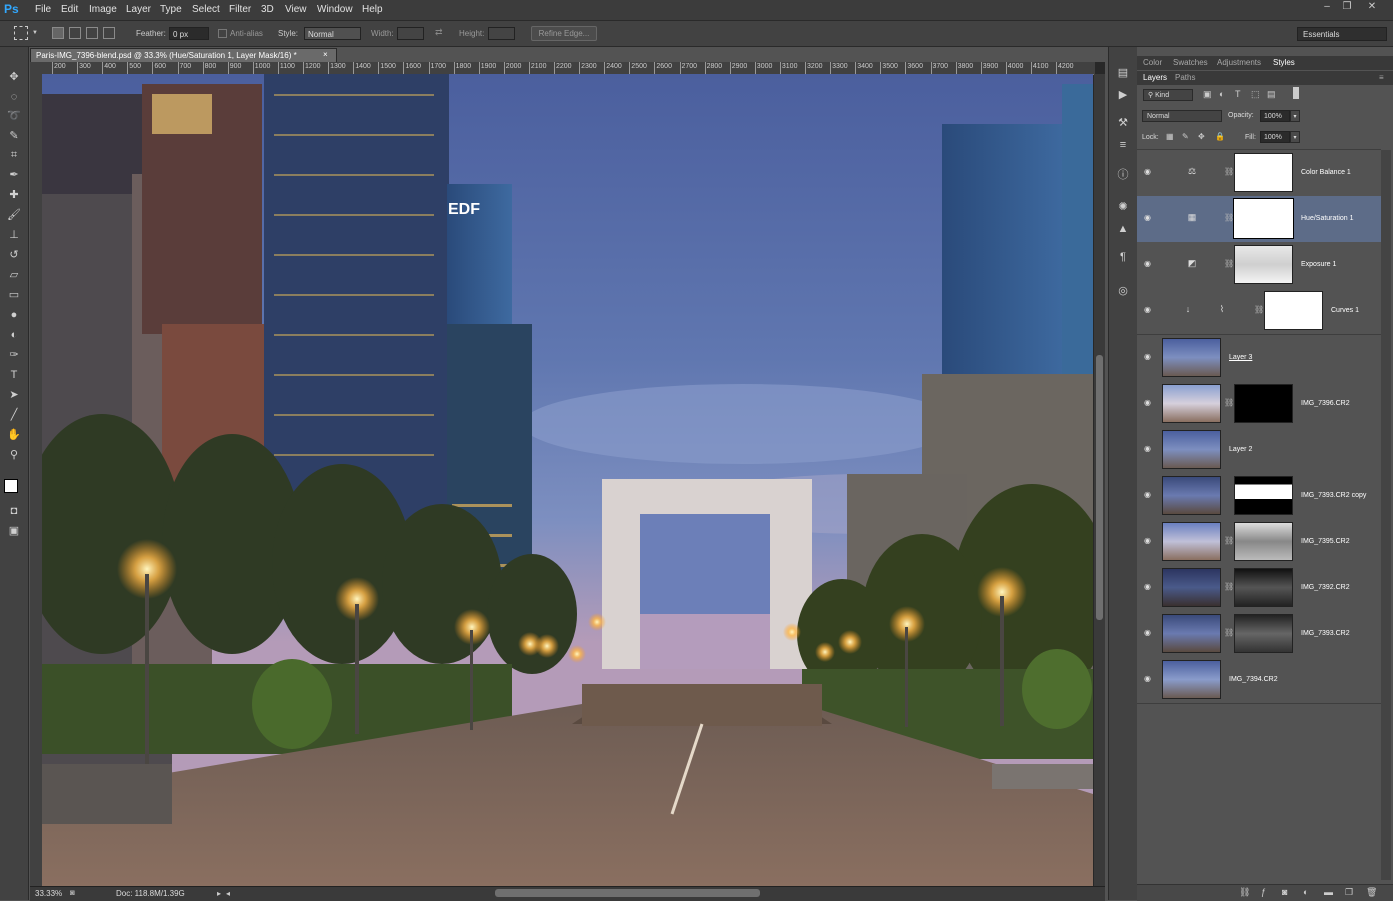 This screenshot has height=901, width=1393. What do you see at coordinates (14, 295) in the screenshot?
I see `gradient-icon: ▭` at bounding box center [14, 295].